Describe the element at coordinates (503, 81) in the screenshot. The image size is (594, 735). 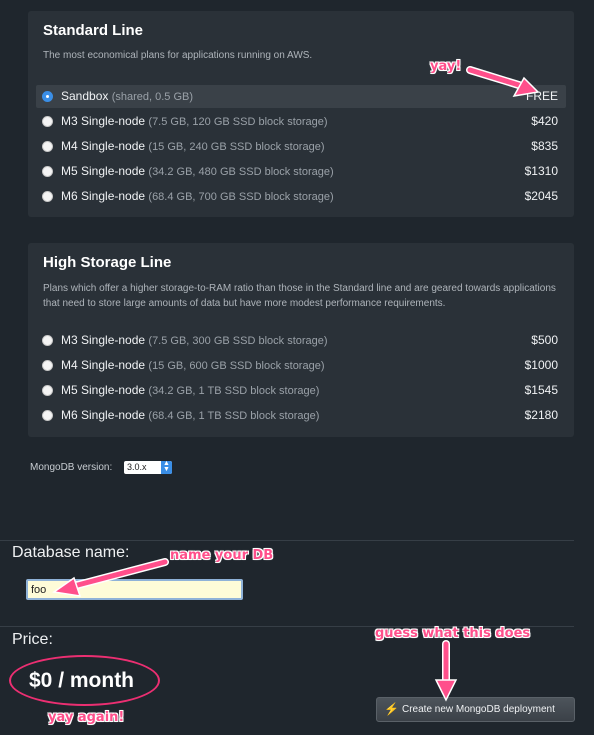
I see `arrow-to-free-icon` at that location.